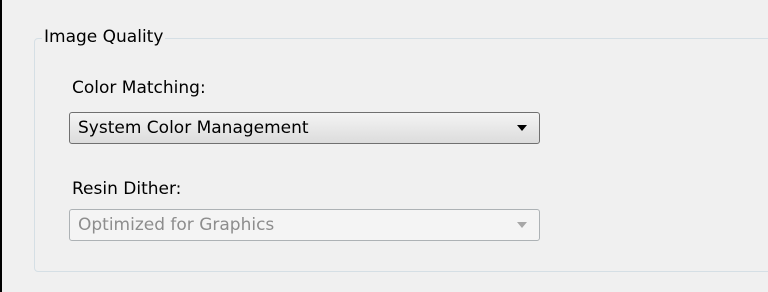 This screenshot has height=292, width=768. I want to click on resin-dither-selected-value: Optimized for Graphics, so click(176, 225).